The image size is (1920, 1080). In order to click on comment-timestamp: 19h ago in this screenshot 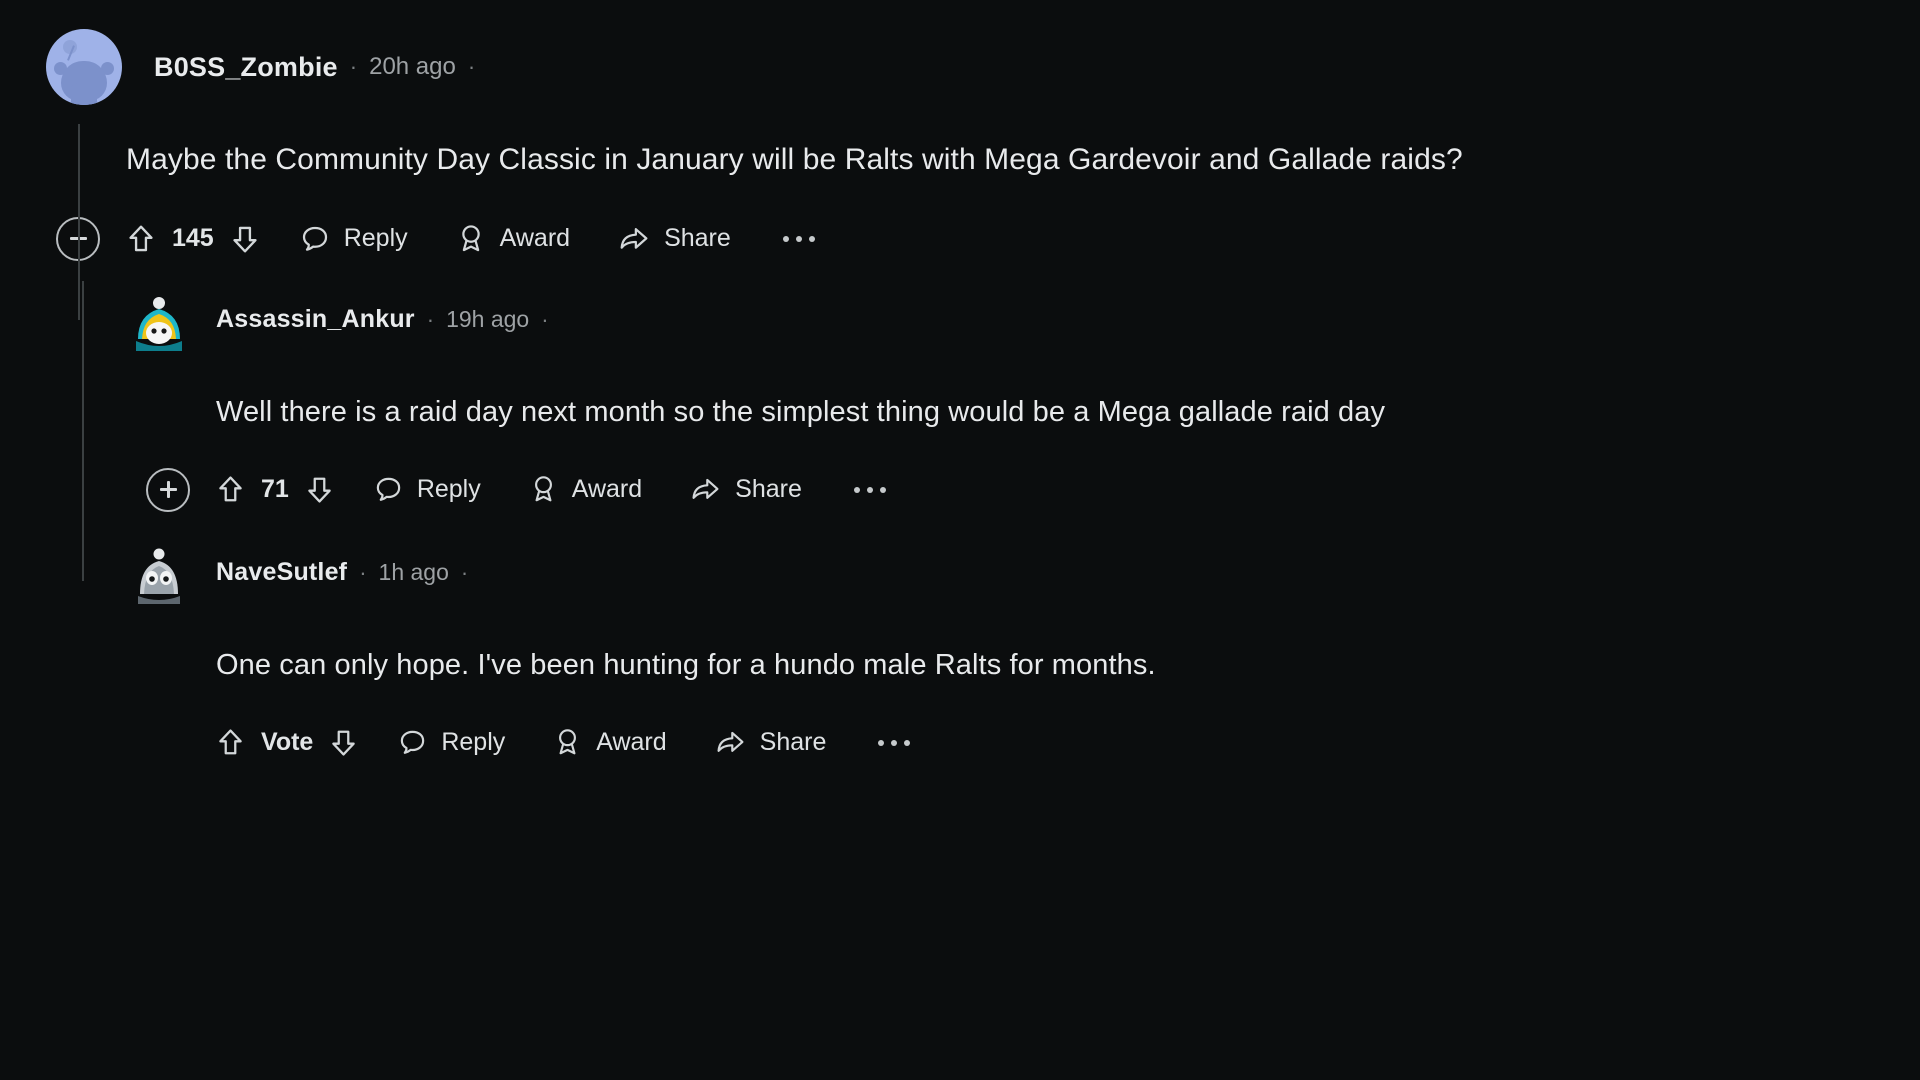, I will do `click(488, 319)`.